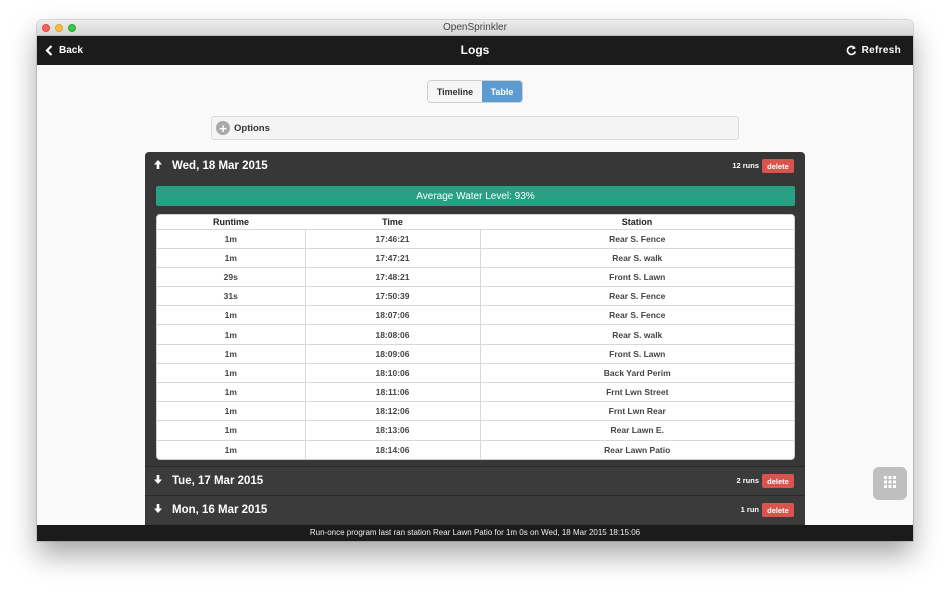 This screenshot has height=594, width=950. I want to click on day-header: Wed, 18 Mar 2015 12 runs delete, so click(475, 166).